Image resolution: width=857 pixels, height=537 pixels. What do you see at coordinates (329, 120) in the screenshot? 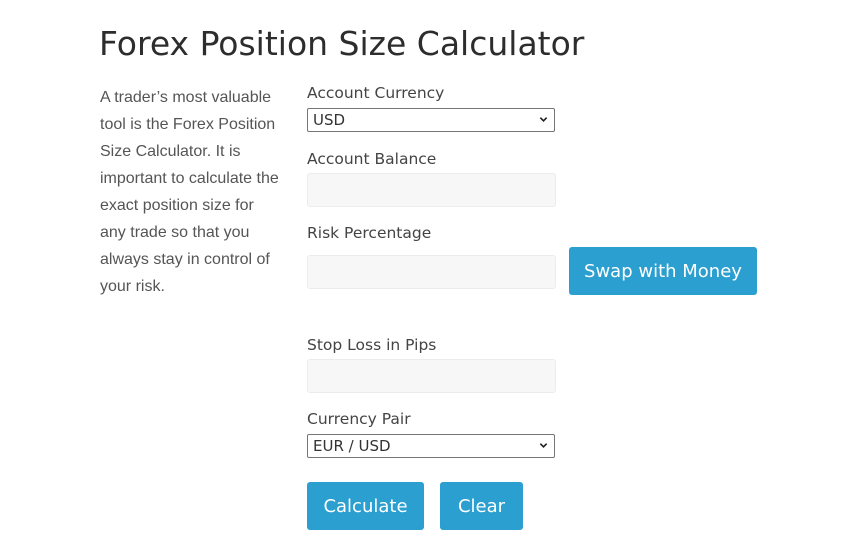
I see `account-currency-value: USD` at bounding box center [329, 120].